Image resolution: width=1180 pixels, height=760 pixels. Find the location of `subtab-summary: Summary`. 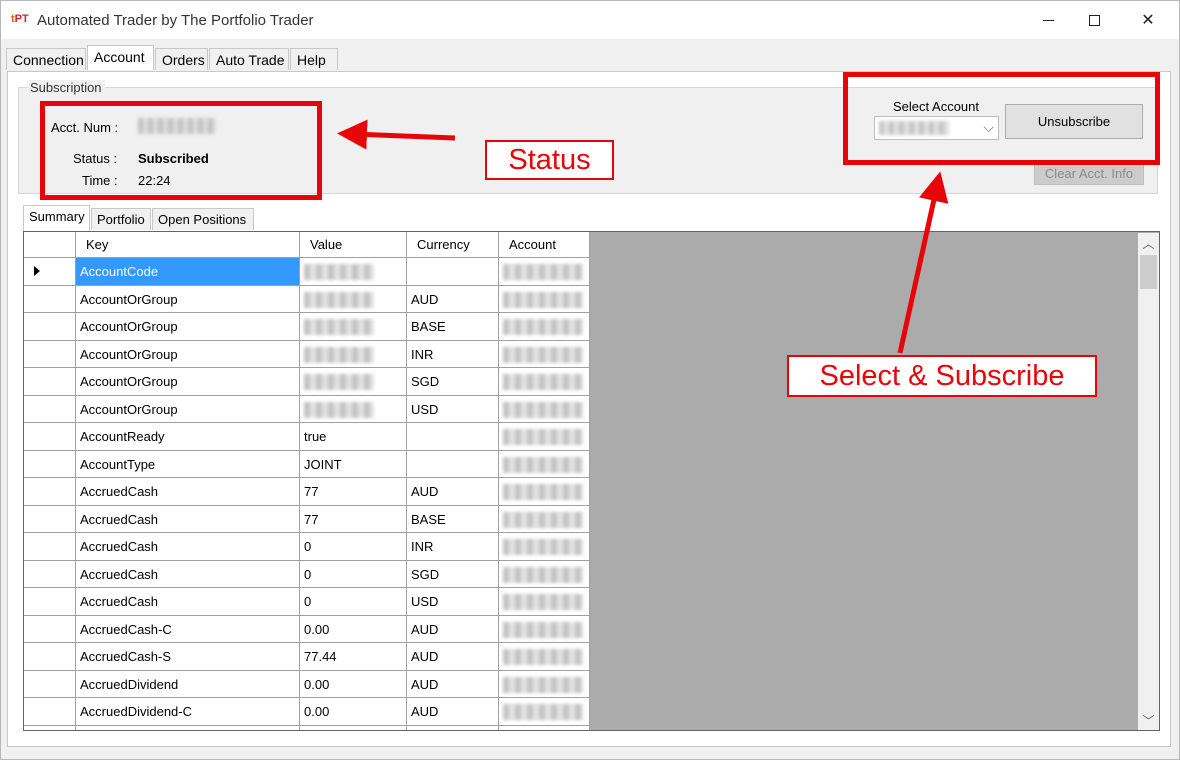

subtab-summary: Summary is located at coordinates (56, 218).